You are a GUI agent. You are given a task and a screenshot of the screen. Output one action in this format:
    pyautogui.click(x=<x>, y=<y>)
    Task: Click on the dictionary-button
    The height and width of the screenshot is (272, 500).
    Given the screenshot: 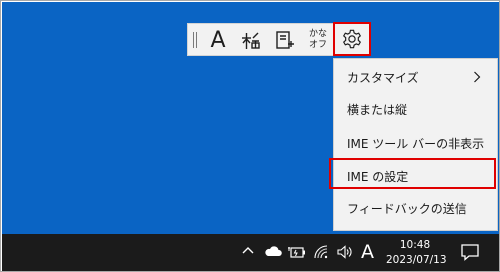 What is the action you would take?
    pyautogui.click(x=284, y=40)
    